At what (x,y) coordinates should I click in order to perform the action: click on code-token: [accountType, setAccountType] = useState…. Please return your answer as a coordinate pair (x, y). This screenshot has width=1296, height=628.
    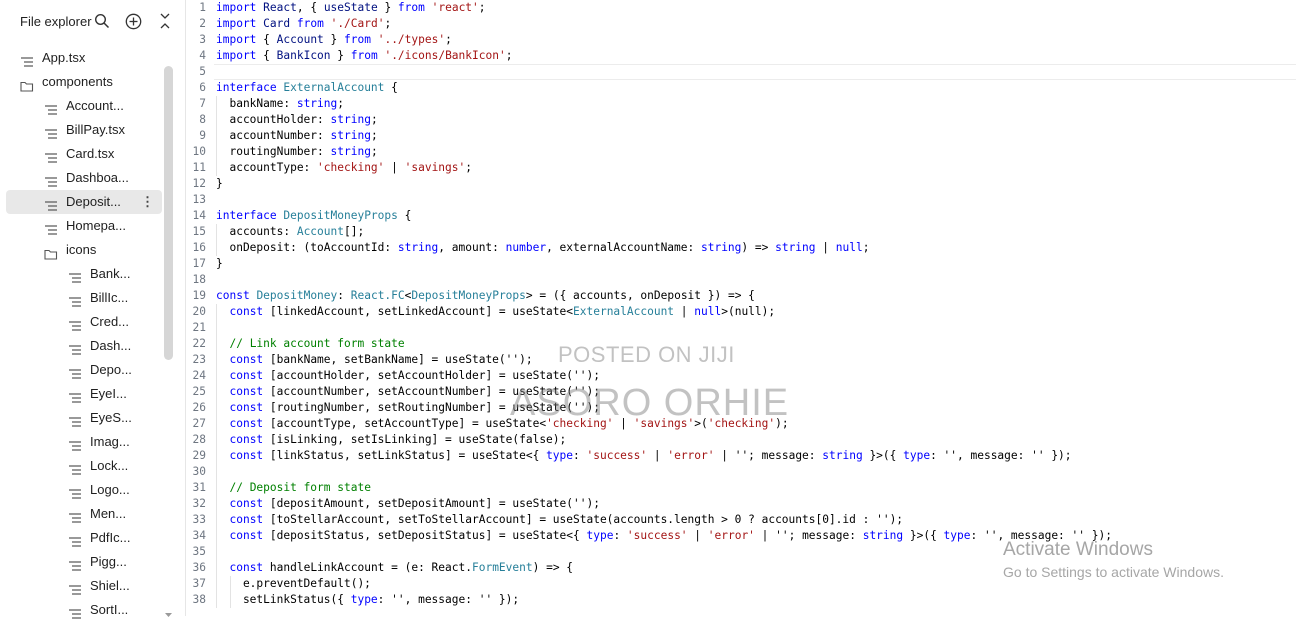
    Looking at the image, I should click on (405, 423).